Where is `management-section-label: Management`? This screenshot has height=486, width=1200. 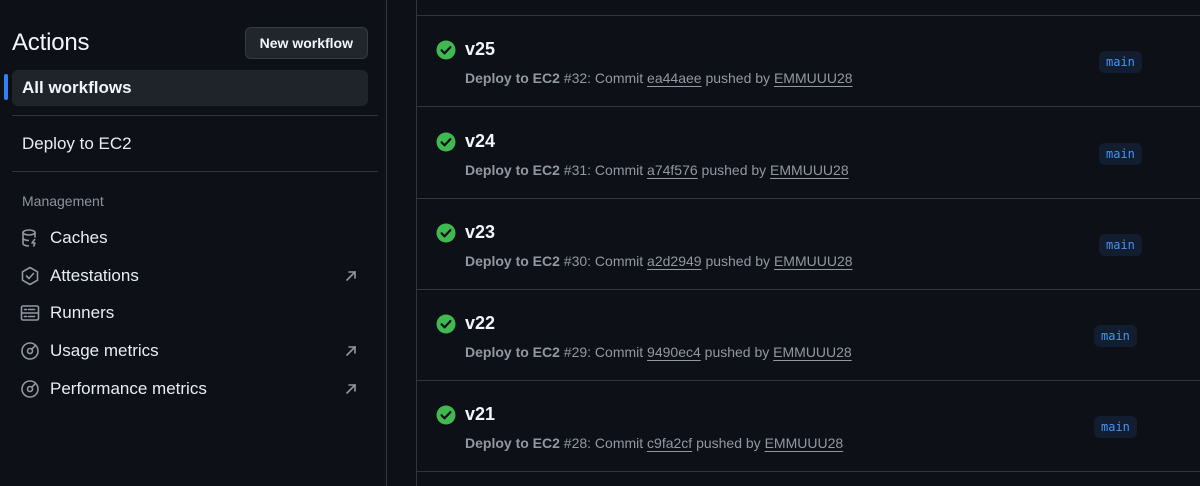 management-section-label: Management is located at coordinates (63, 201).